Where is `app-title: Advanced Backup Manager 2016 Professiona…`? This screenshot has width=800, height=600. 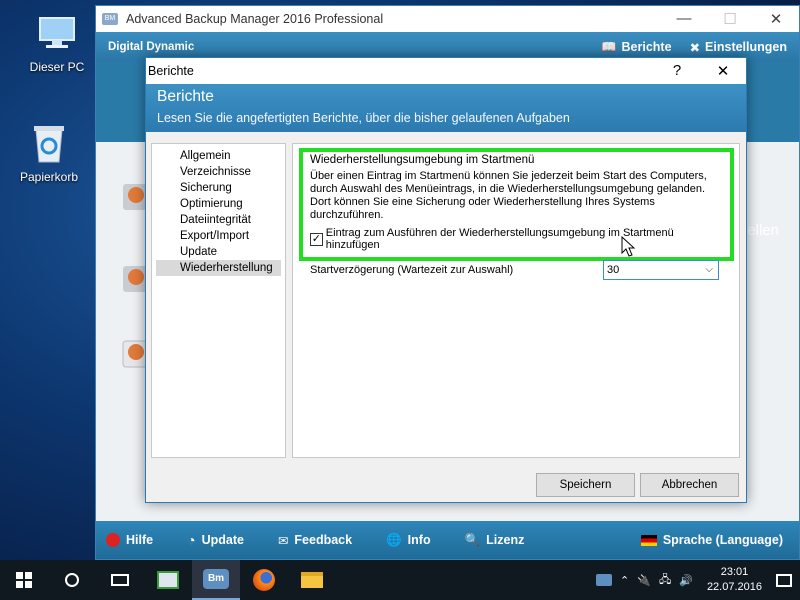 app-title: Advanced Backup Manager 2016 Professiona… is located at coordinates (255, 19).